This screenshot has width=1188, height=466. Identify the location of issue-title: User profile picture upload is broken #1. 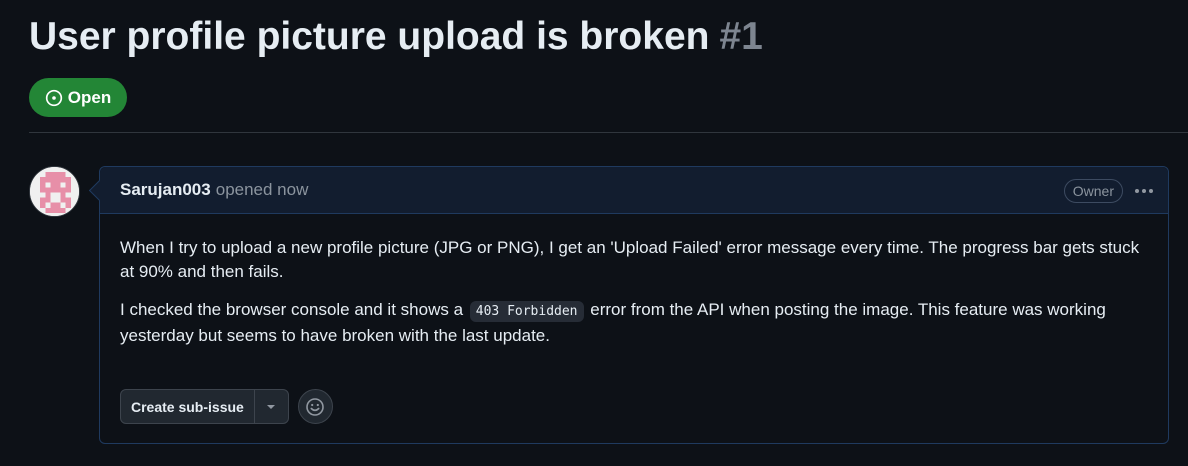
(396, 37).